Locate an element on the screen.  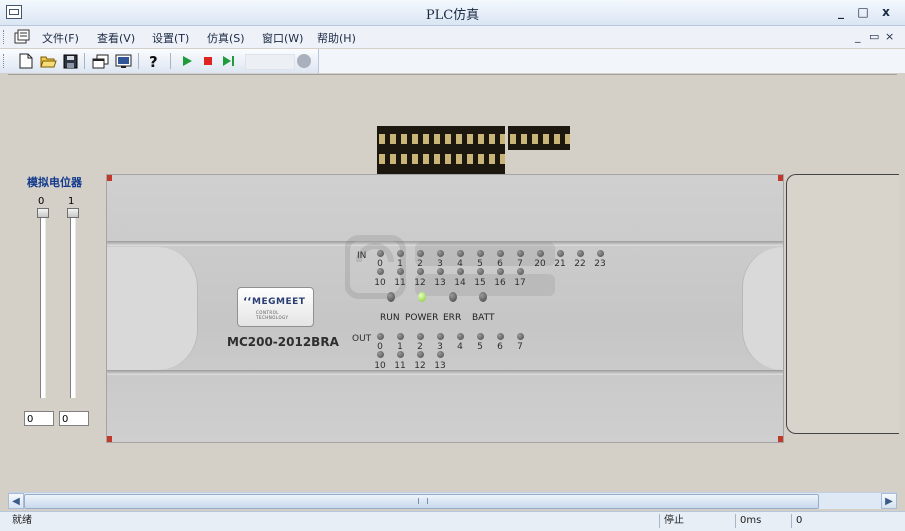
minimize-button: _ is located at coordinates (841, 12).